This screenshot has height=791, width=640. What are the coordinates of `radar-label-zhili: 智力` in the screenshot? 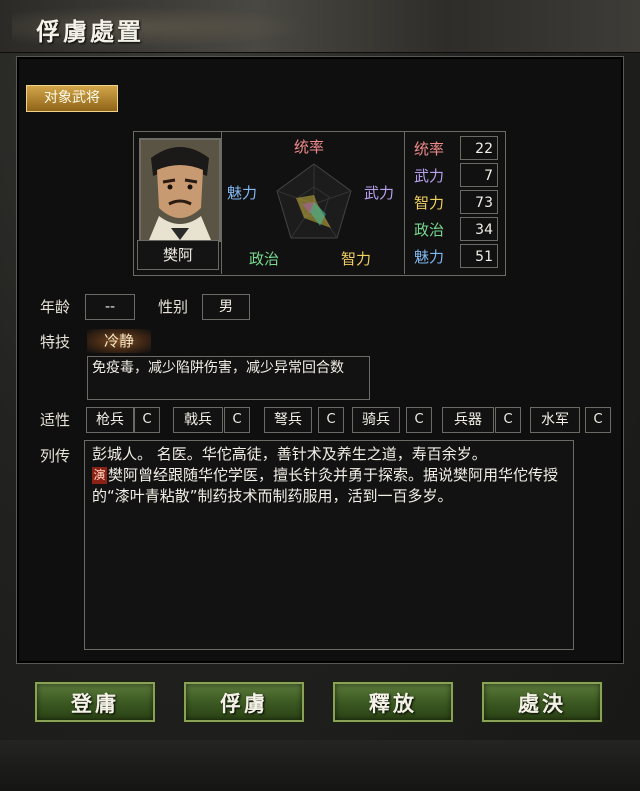 It's located at (356, 259).